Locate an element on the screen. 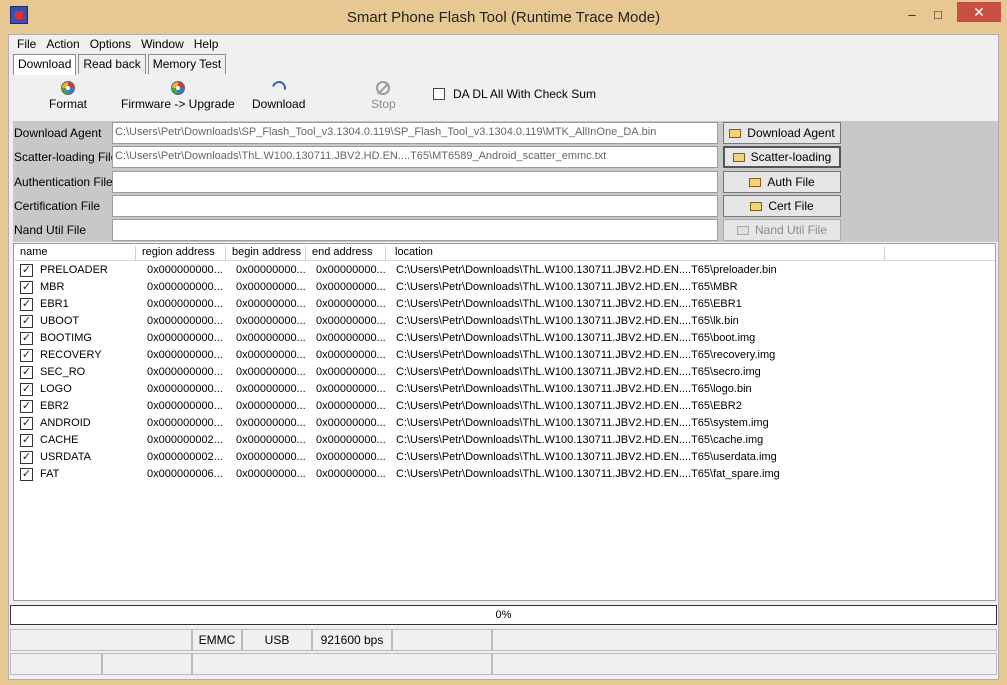 The width and height of the screenshot is (1007, 685). col-begin-address: begin address is located at coordinates (266, 253).